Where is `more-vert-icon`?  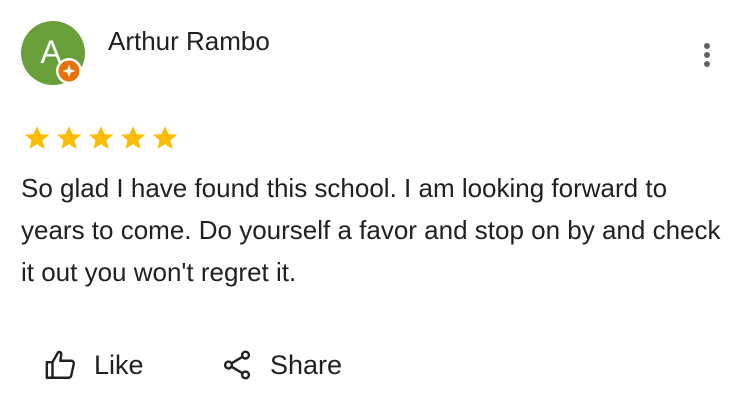
more-vert-icon is located at coordinates (707, 55).